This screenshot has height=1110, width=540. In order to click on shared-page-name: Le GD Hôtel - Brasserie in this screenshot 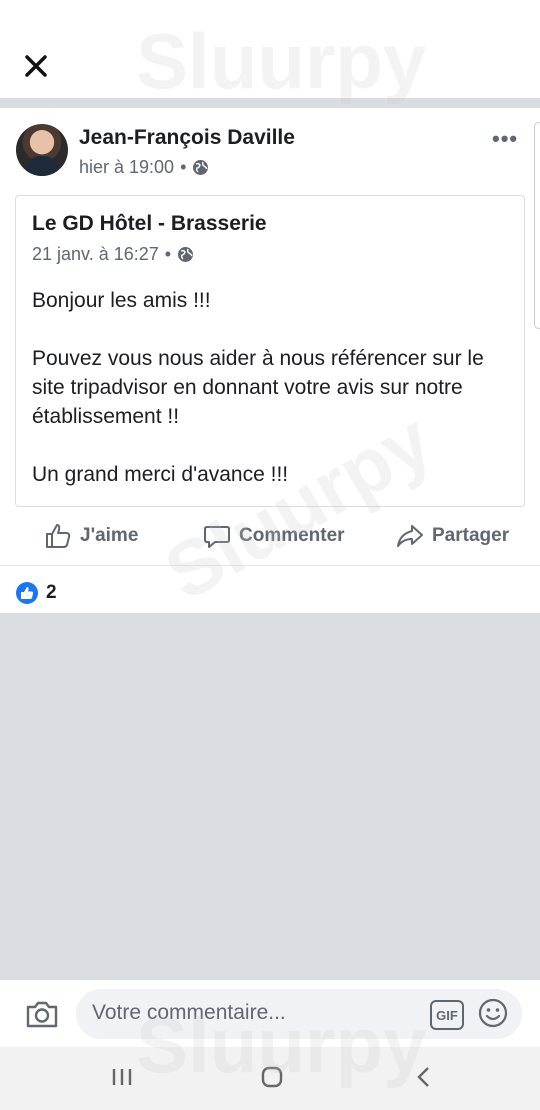, I will do `click(149, 224)`.